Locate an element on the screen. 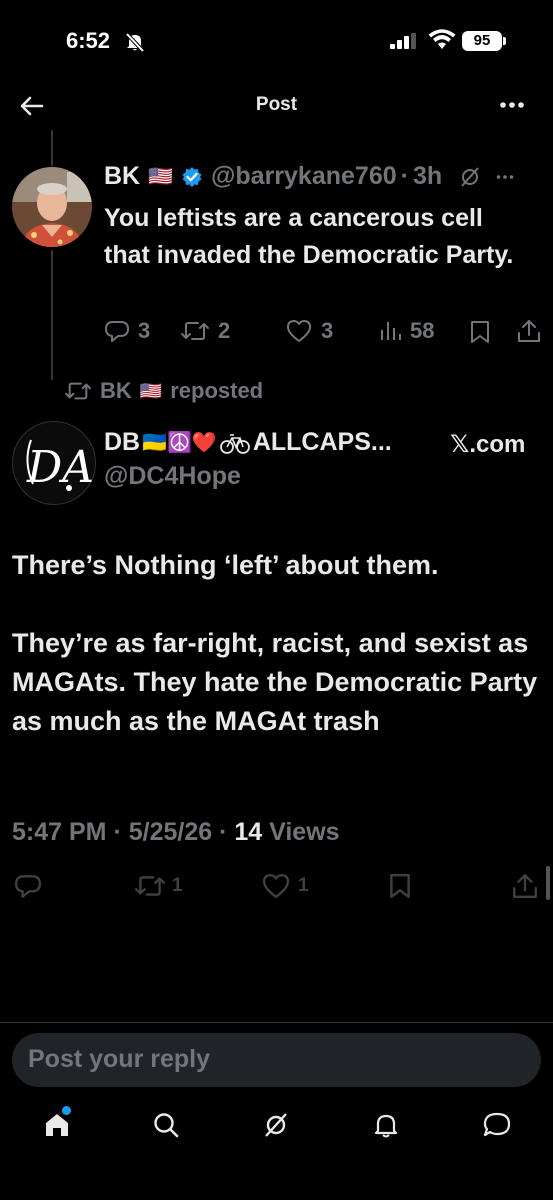 The image size is (553, 1200). tab-messages is located at coordinates (497, 1125).